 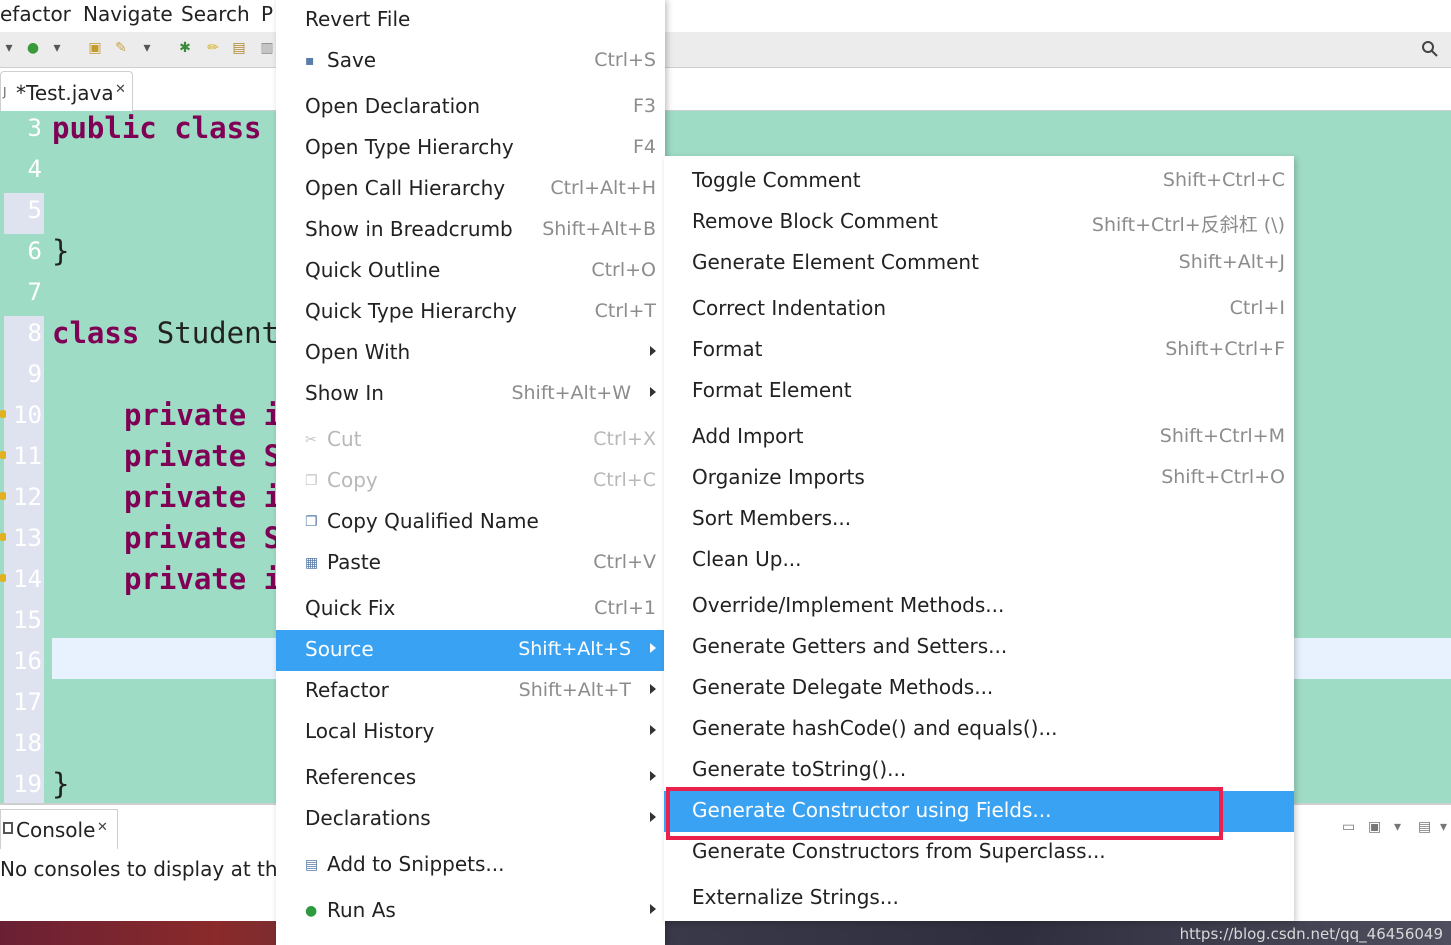 I want to click on menu-item-declarations: Declarations, so click(x=470, y=819).